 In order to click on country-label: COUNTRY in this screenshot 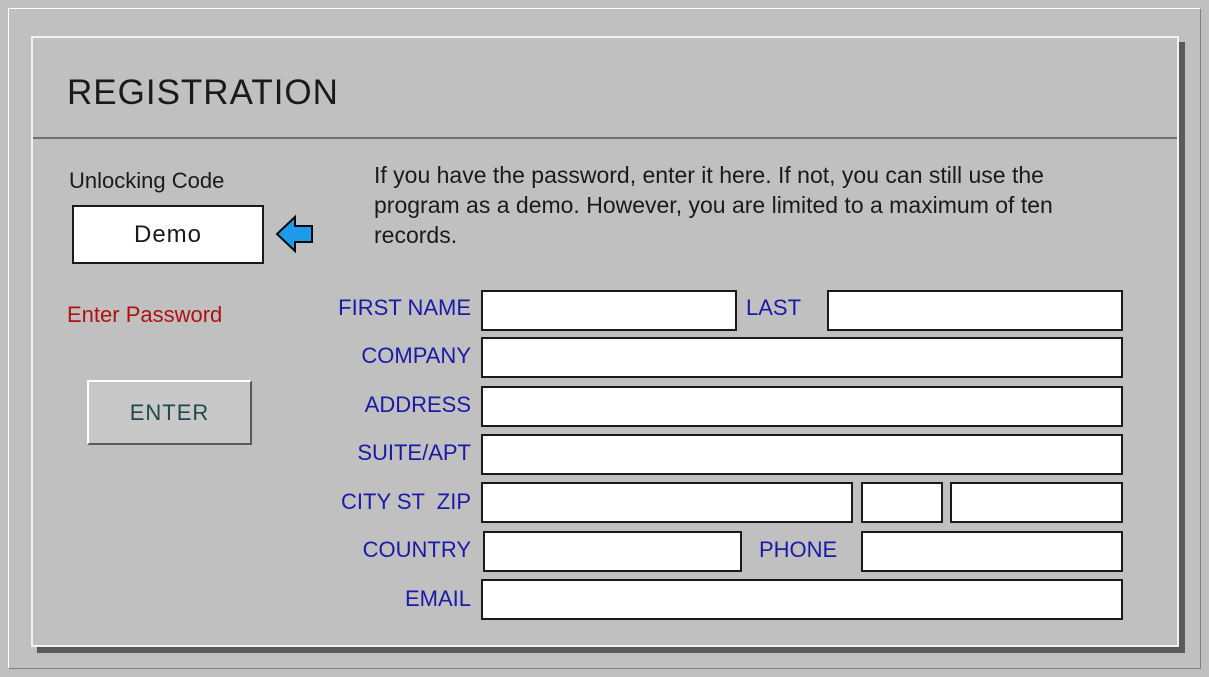, I will do `click(416, 549)`.